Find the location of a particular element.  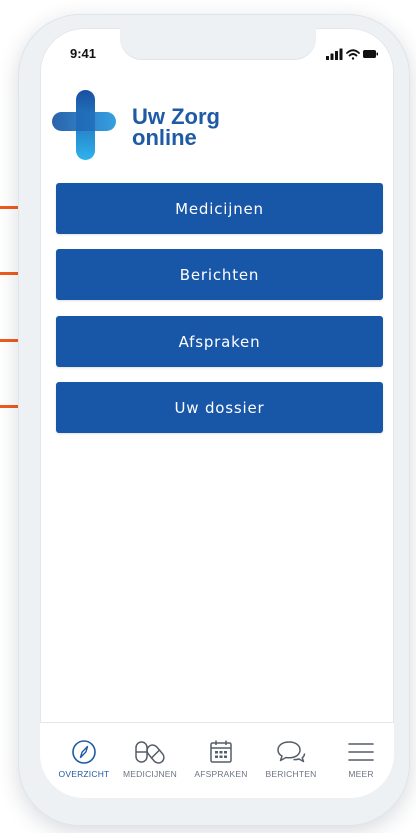

uw-dossier-button: Uw dossier is located at coordinates (219, 407).